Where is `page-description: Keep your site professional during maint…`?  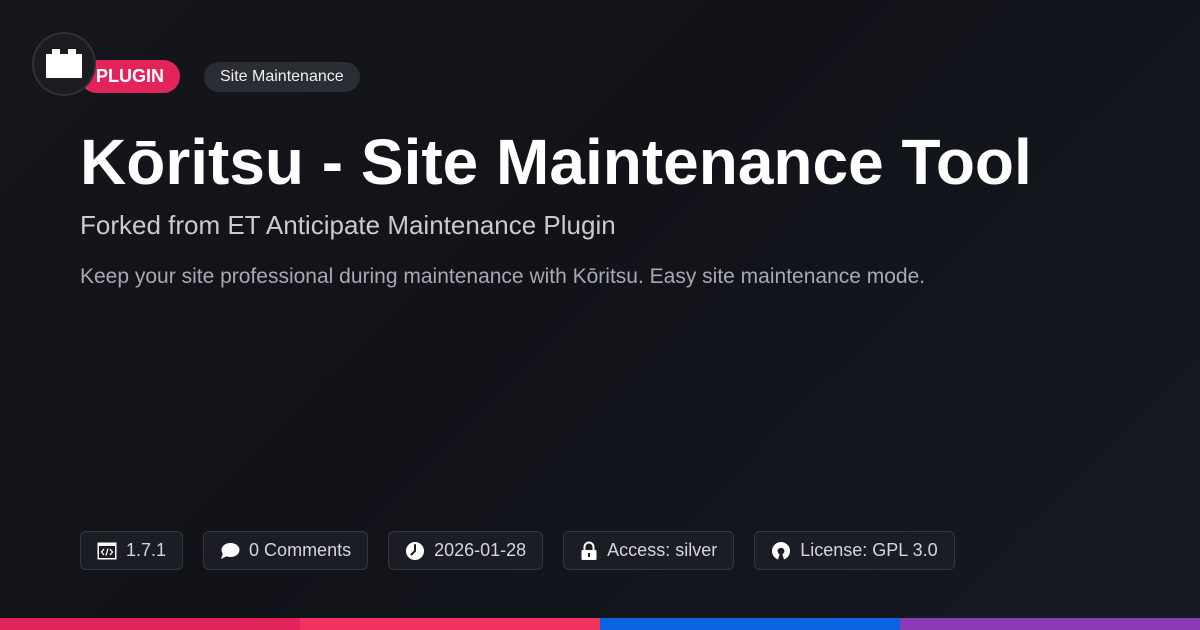
page-description: Keep your site professional during maint… is located at coordinates (503, 276).